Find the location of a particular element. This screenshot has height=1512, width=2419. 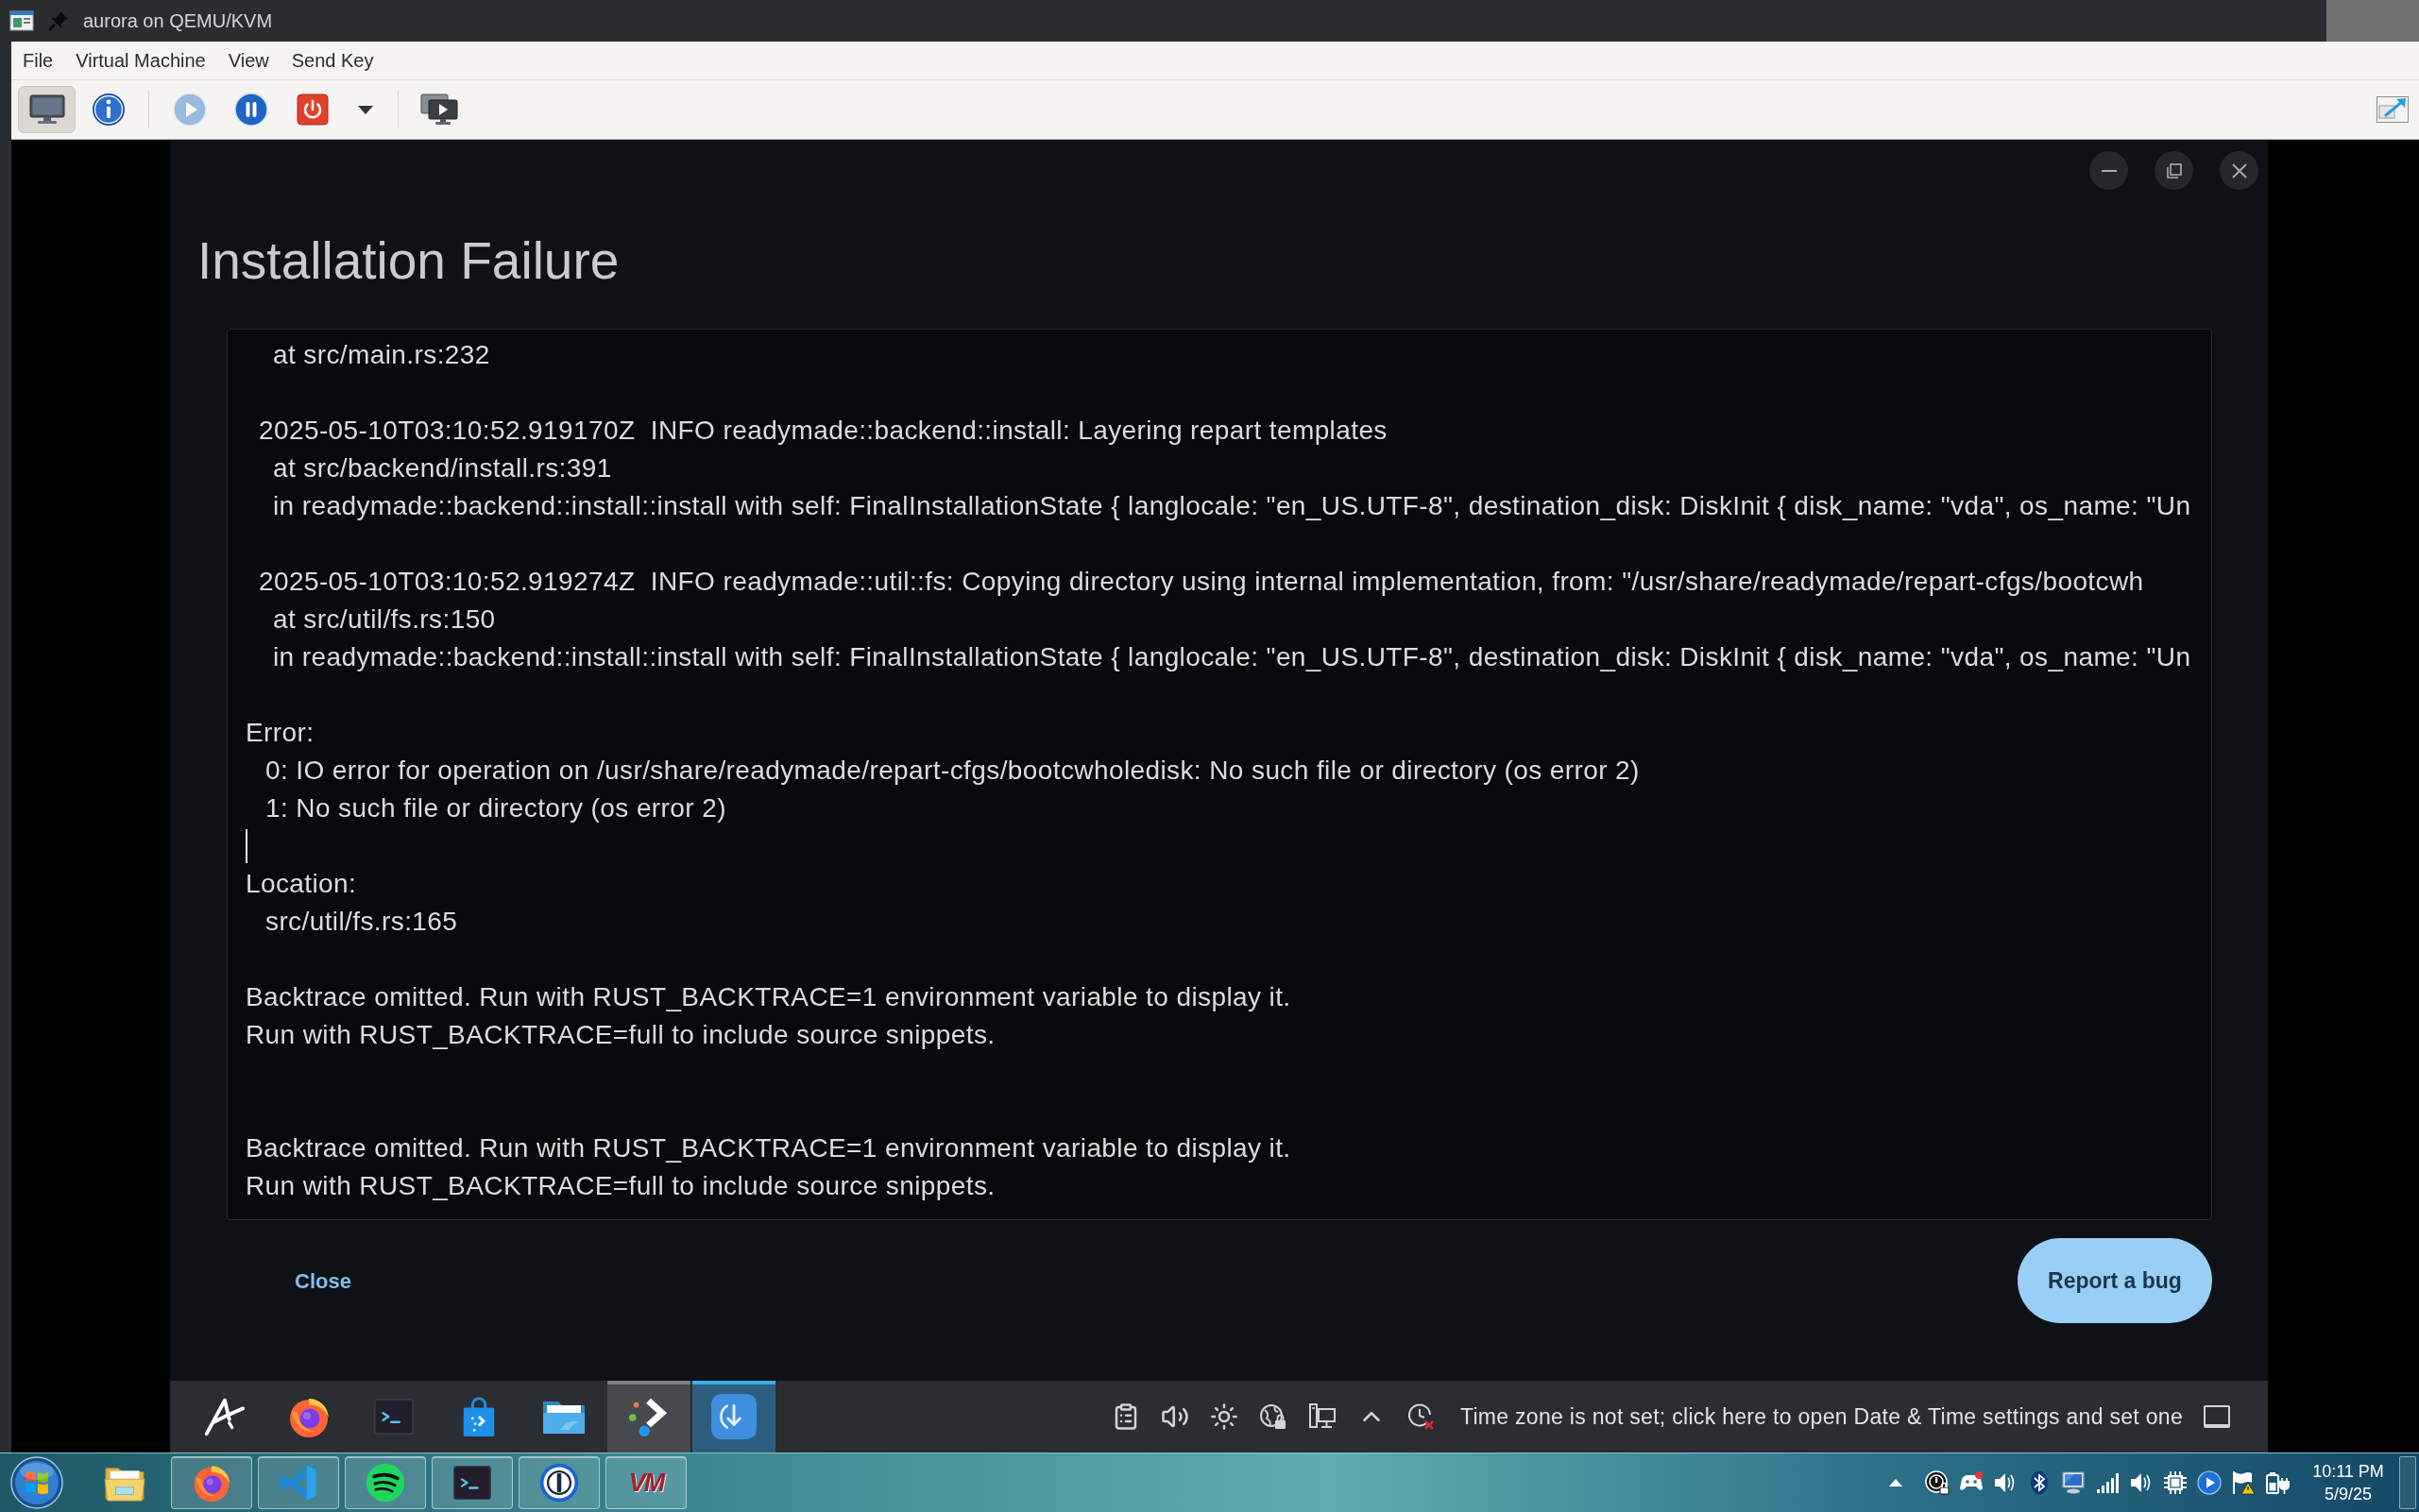

fullscreen-icon is located at coordinates (2392, 109).